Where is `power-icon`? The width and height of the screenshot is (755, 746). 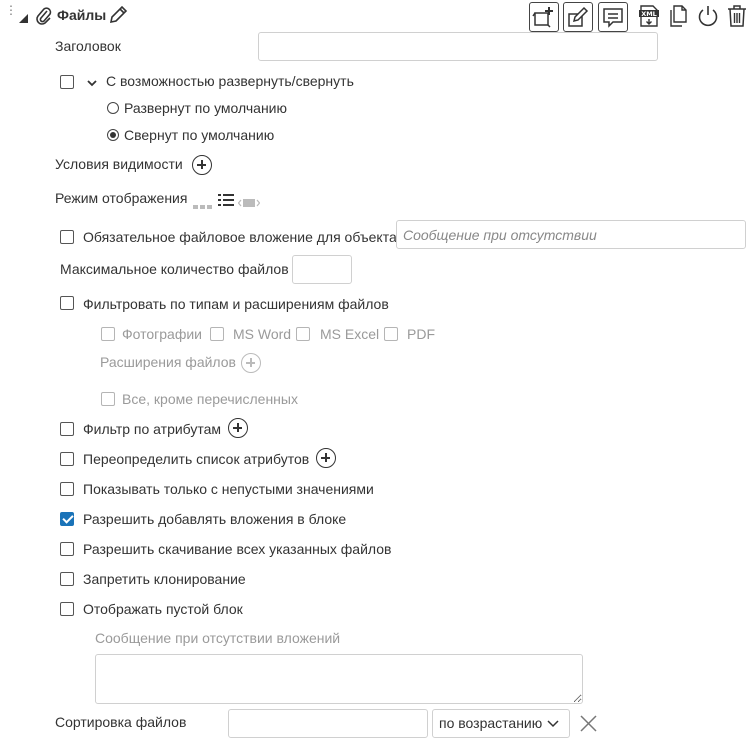 power-icon is located at coordinates (708, 16).